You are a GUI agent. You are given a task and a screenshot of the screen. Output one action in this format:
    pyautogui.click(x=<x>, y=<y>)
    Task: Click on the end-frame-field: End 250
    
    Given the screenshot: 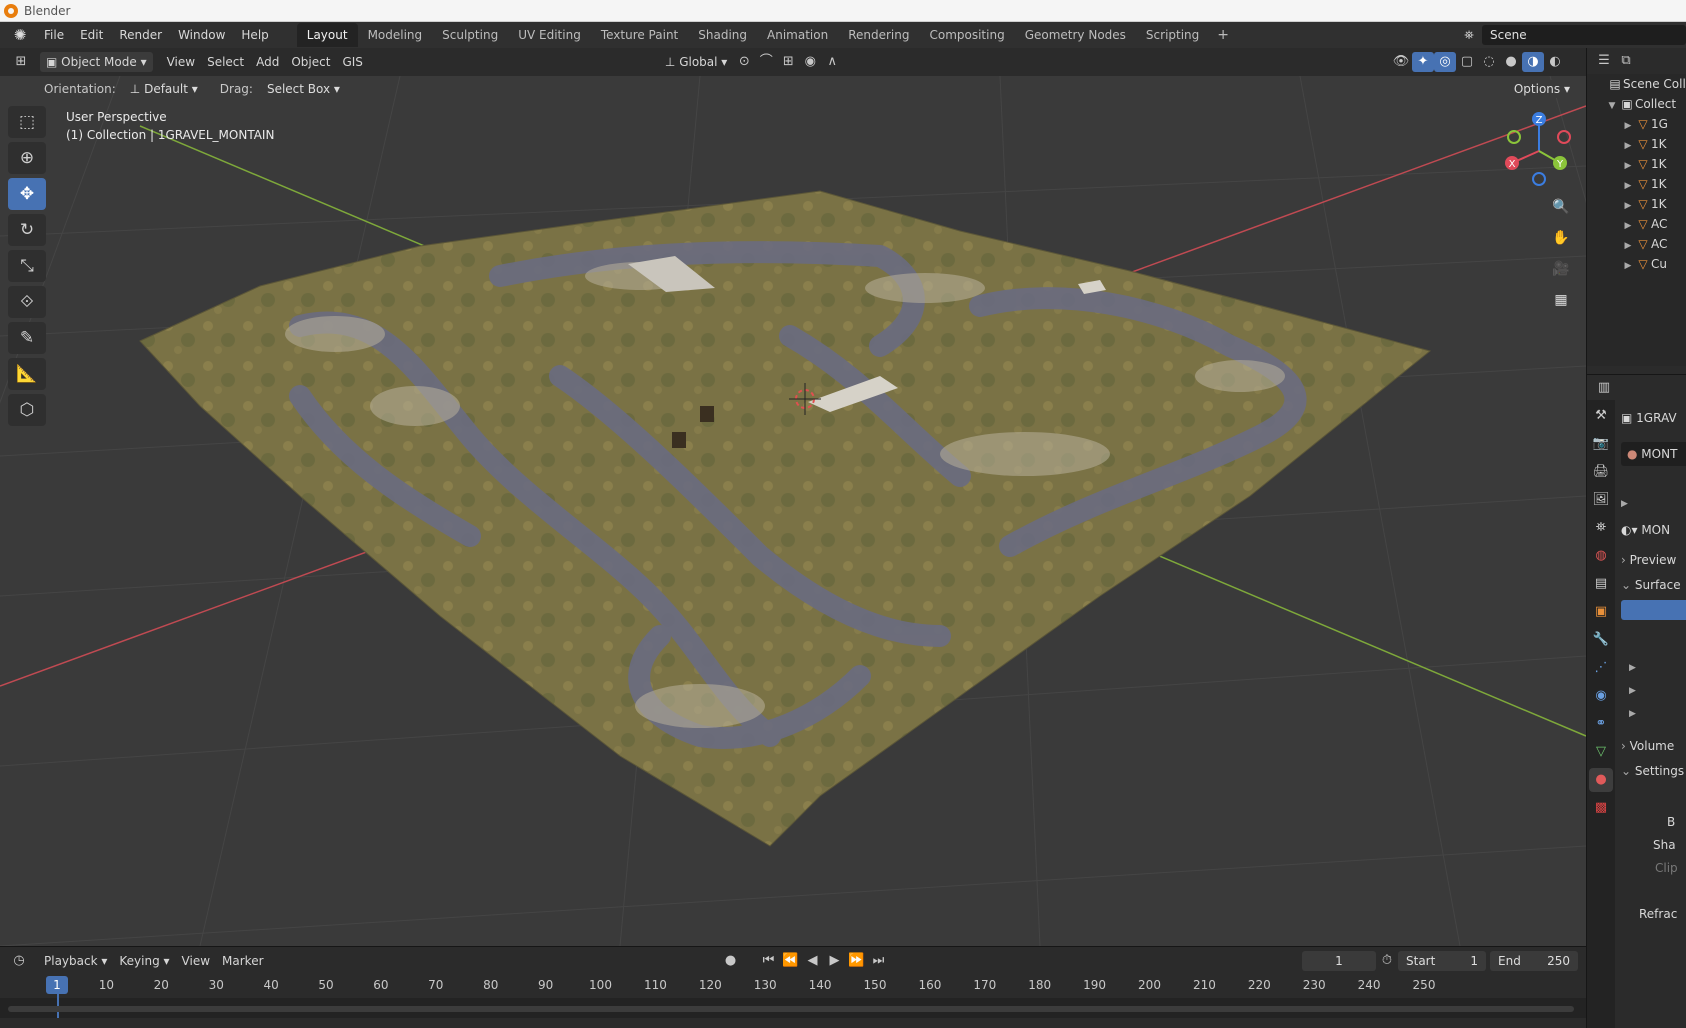 What is the action you would take?
    pyautogui.click(x=1534, y=960)
    